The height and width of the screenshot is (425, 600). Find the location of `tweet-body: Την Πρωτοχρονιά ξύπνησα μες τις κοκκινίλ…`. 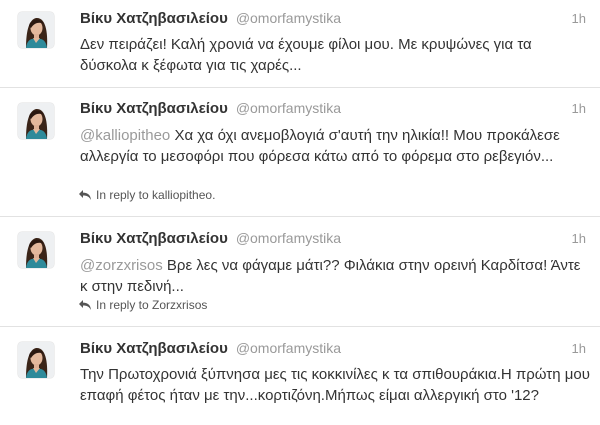

tweet-body: Την Πρωτοχρονιά ξύπνησα μες τις κοκκινίλ… is located at coordinates (335, 385).